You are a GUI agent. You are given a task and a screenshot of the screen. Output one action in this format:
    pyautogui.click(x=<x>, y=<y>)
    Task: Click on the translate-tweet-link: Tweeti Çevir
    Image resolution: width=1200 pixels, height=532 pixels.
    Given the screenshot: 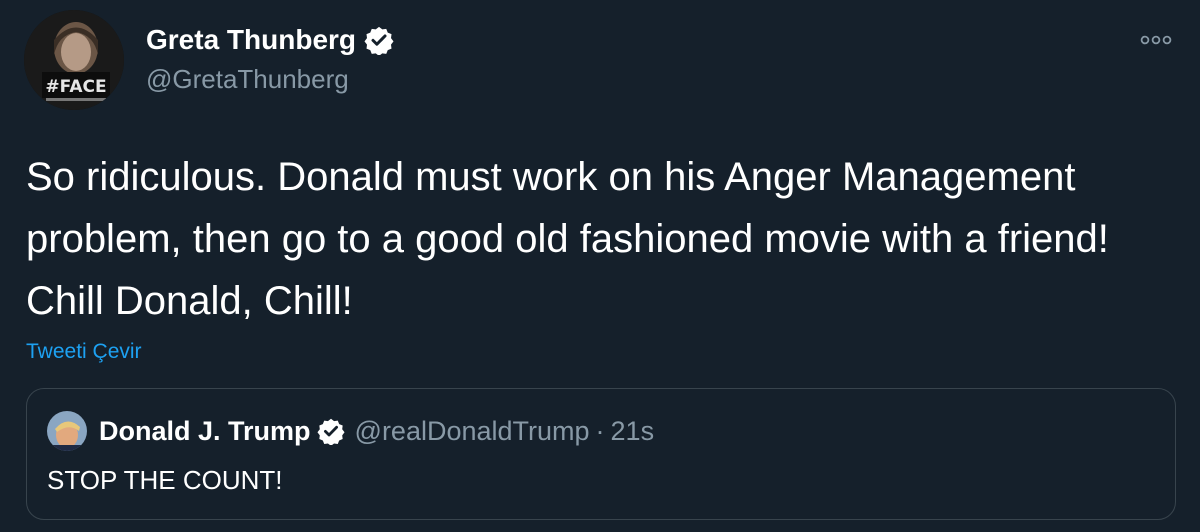 What is the action you would take?
    pyautogui.click(x=84, y=352)
    